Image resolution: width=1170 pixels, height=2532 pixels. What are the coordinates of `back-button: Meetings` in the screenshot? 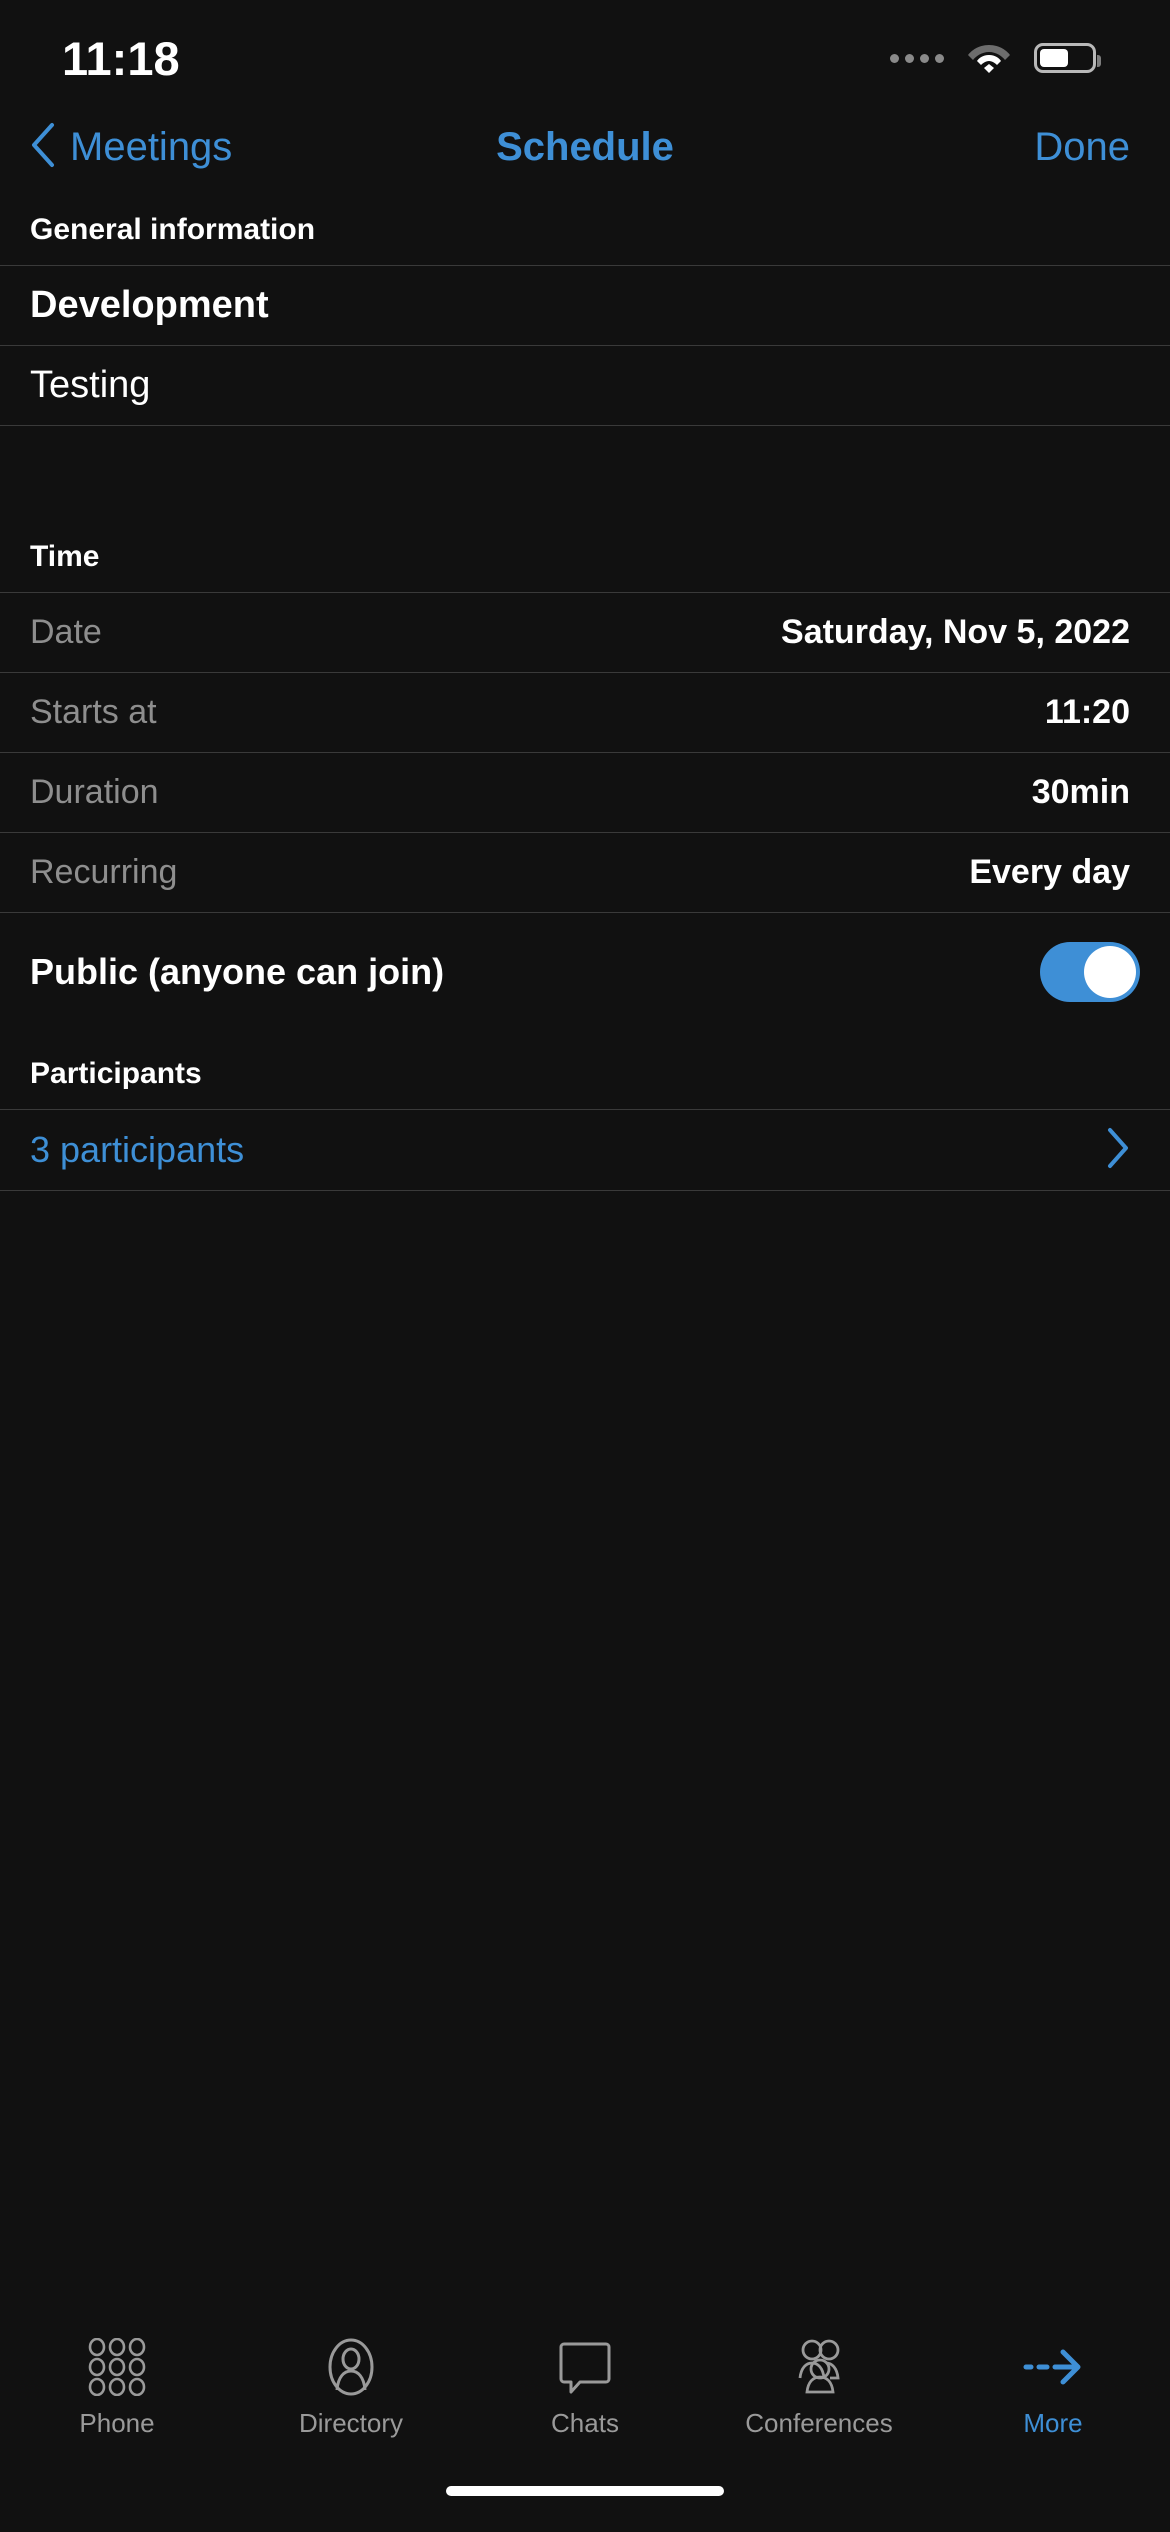 It's located at (116, 147).